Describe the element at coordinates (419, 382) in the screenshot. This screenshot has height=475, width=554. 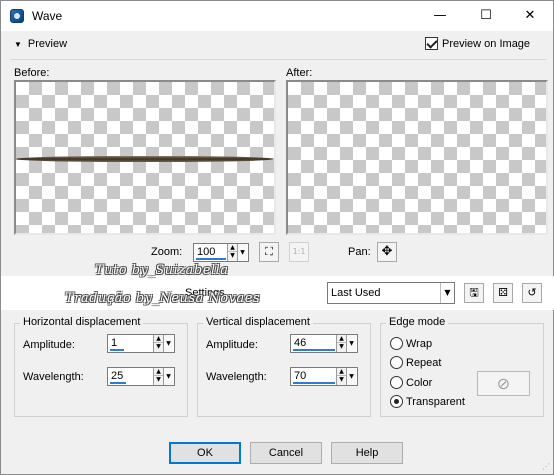
I see `color-label: Color` at that location.